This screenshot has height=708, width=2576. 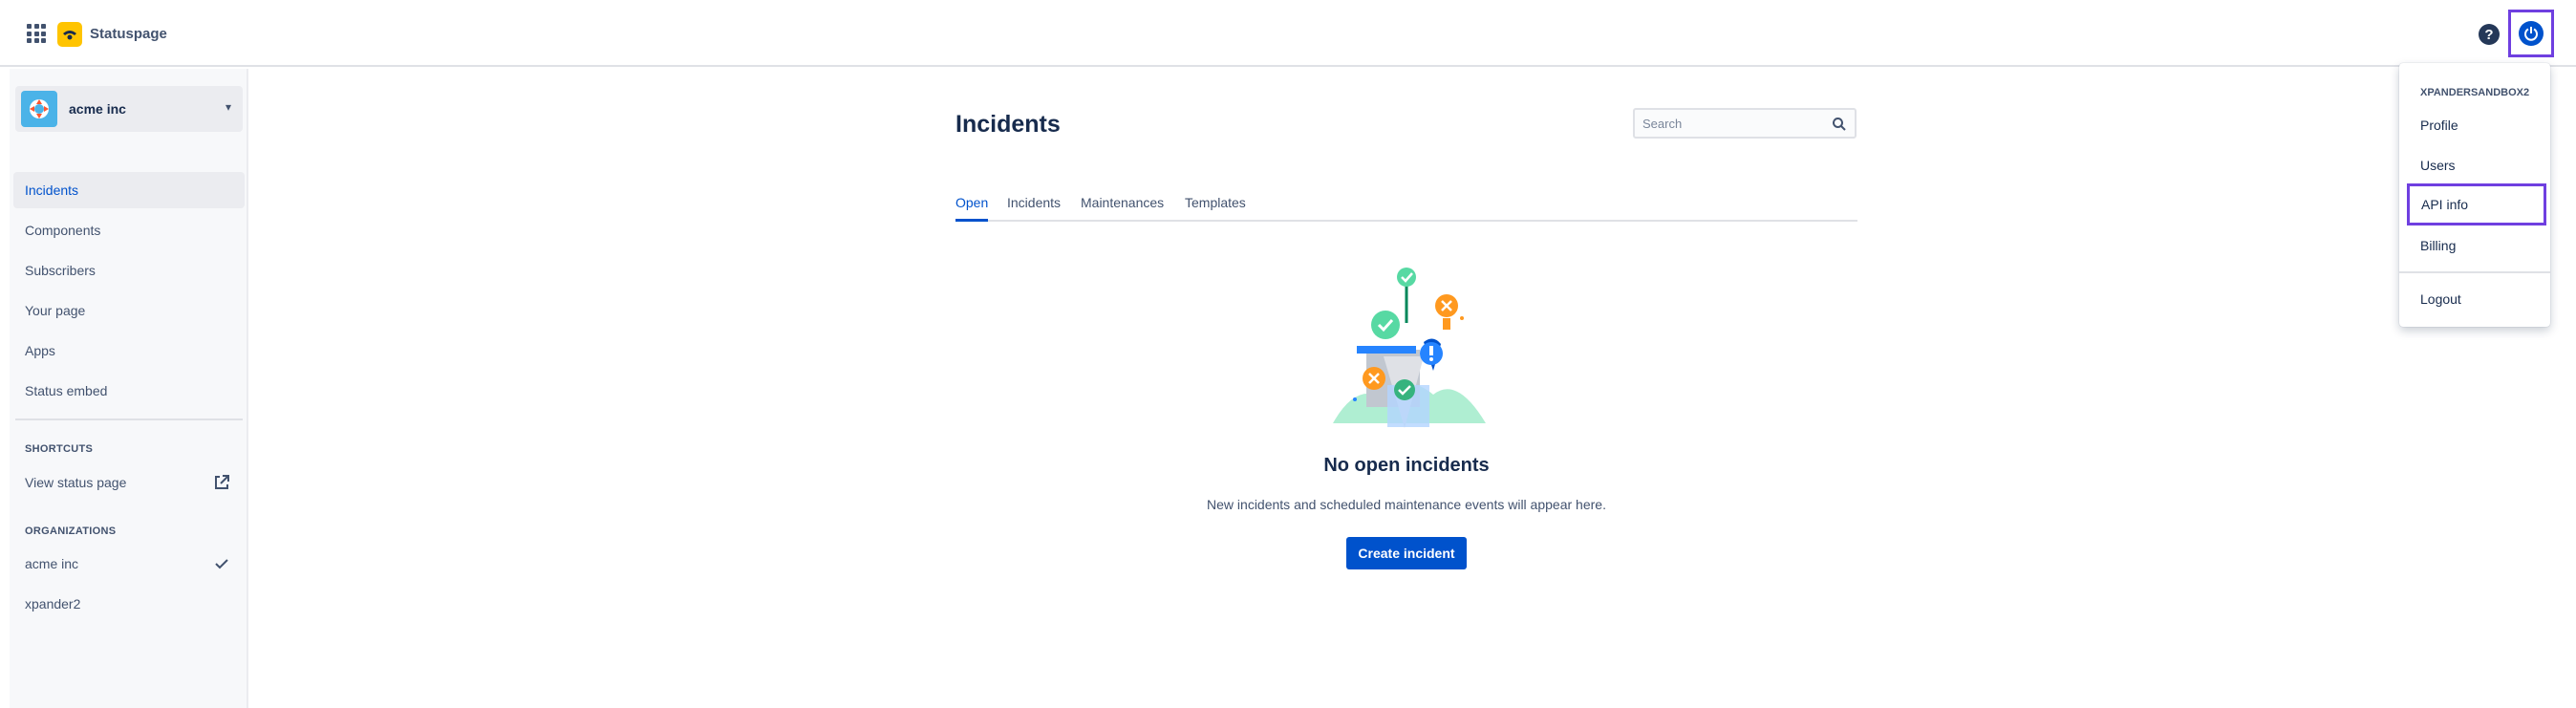 I want to click on org-logo-icon, so click(x=39, y=109).